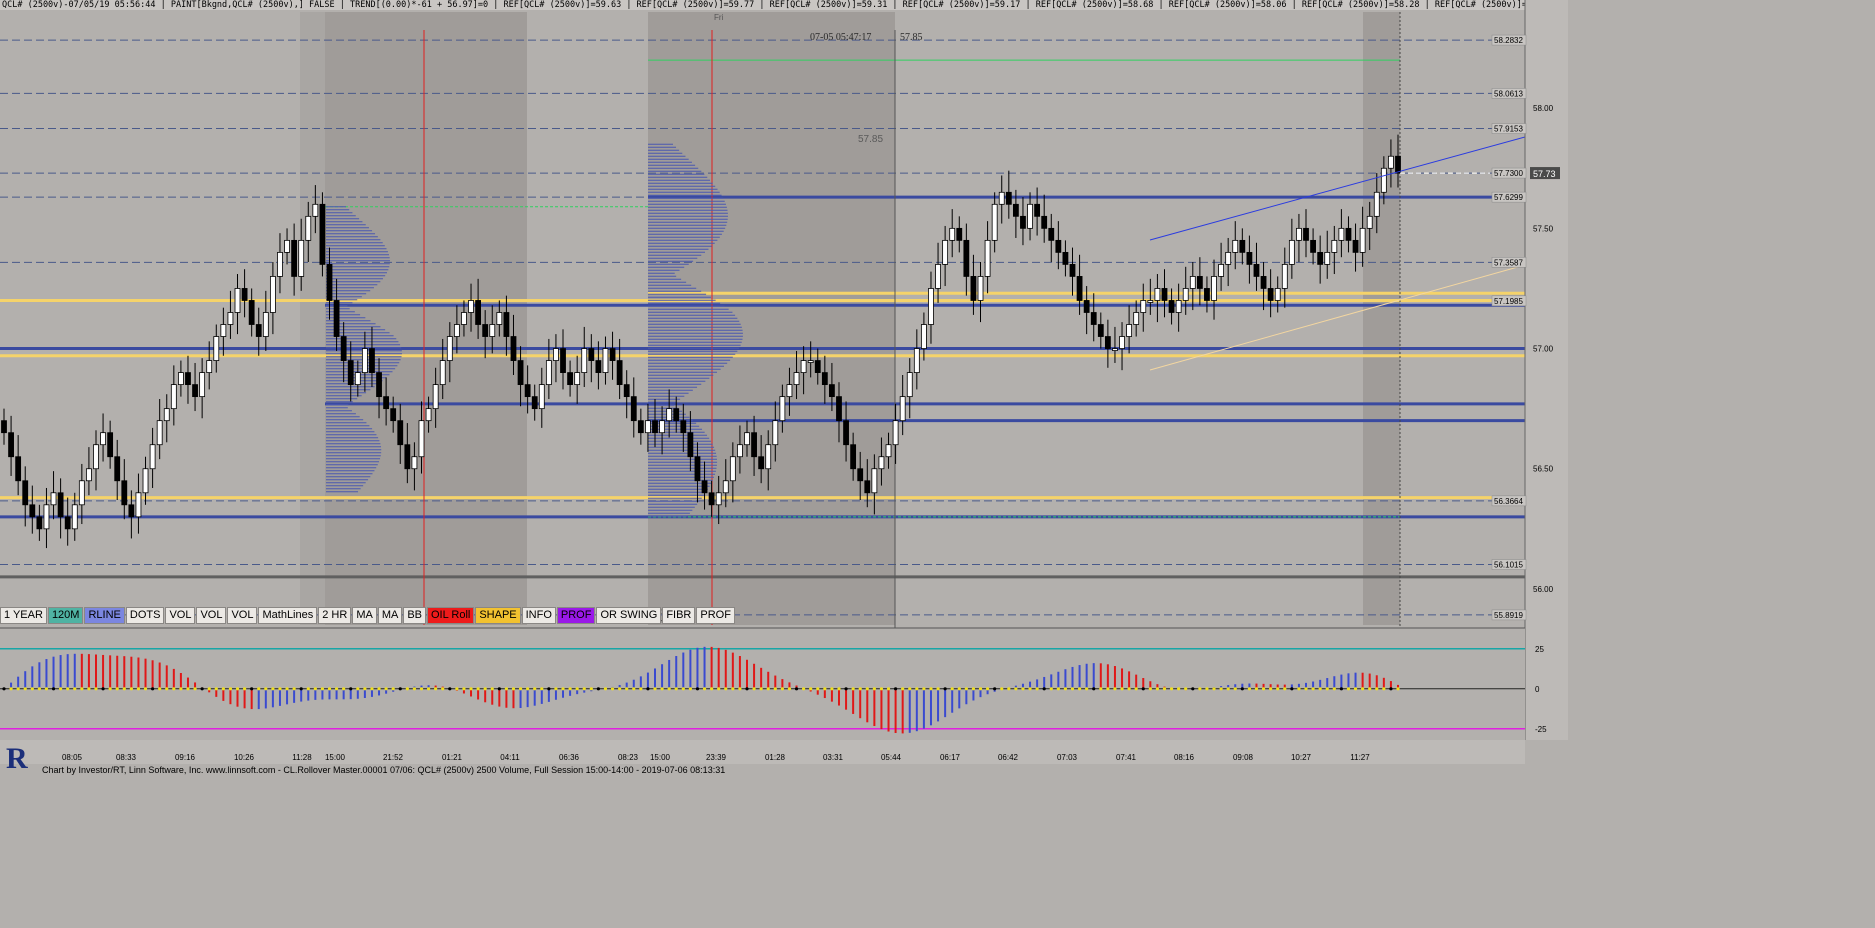  I want to click on bottom-toolbar-button-15: PROF, so click(576, 615).